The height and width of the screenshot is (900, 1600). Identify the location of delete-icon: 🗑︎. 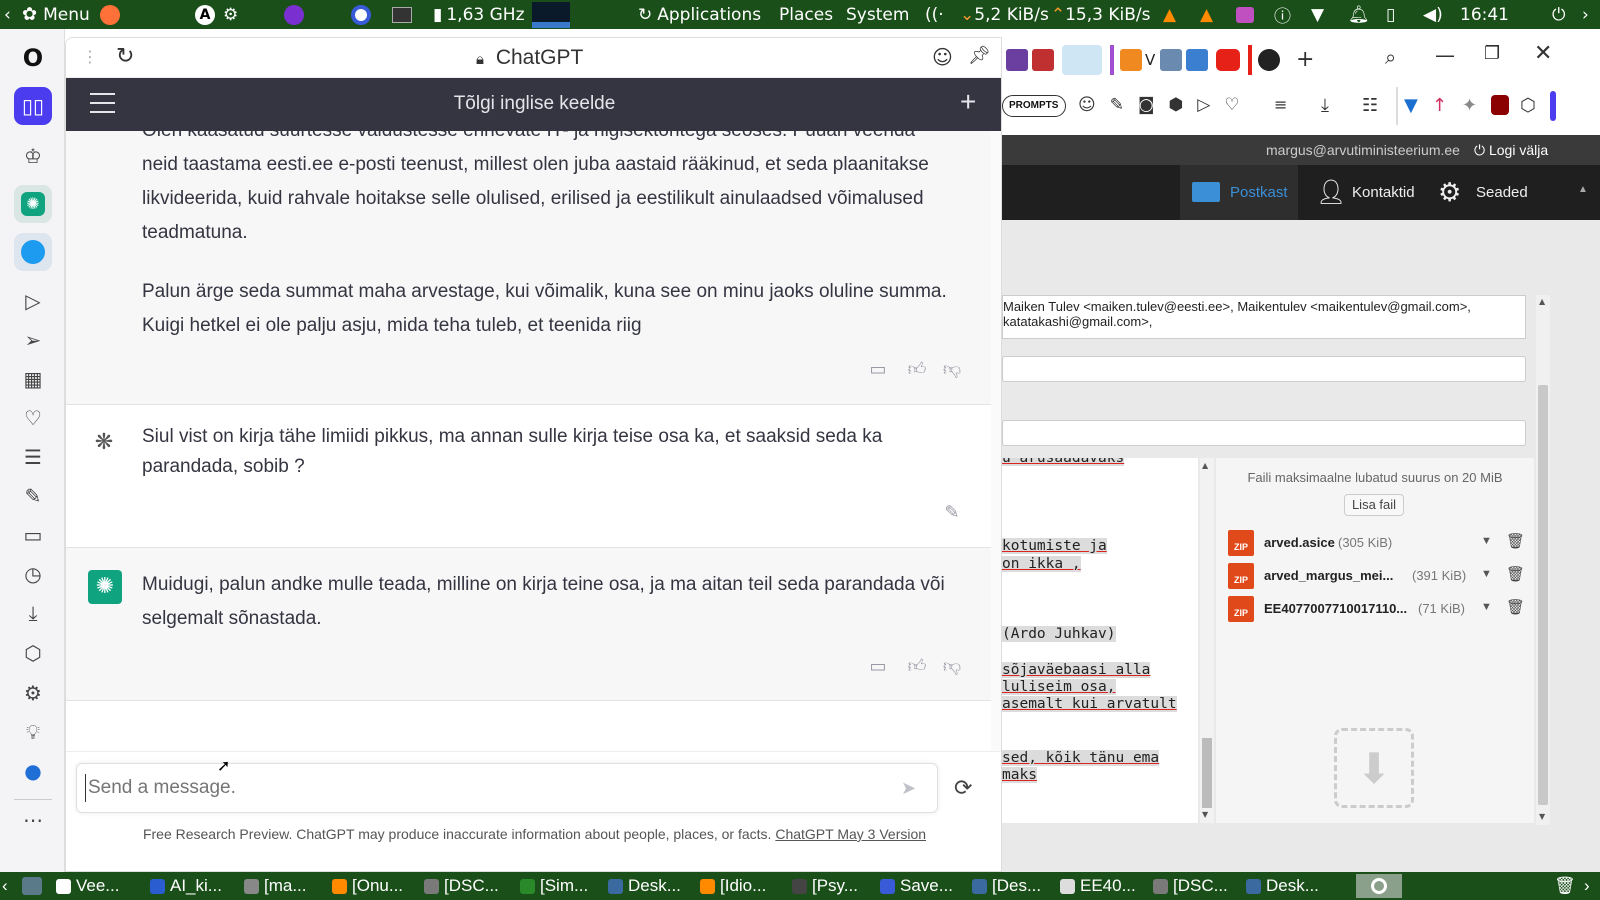
(1515, 574).